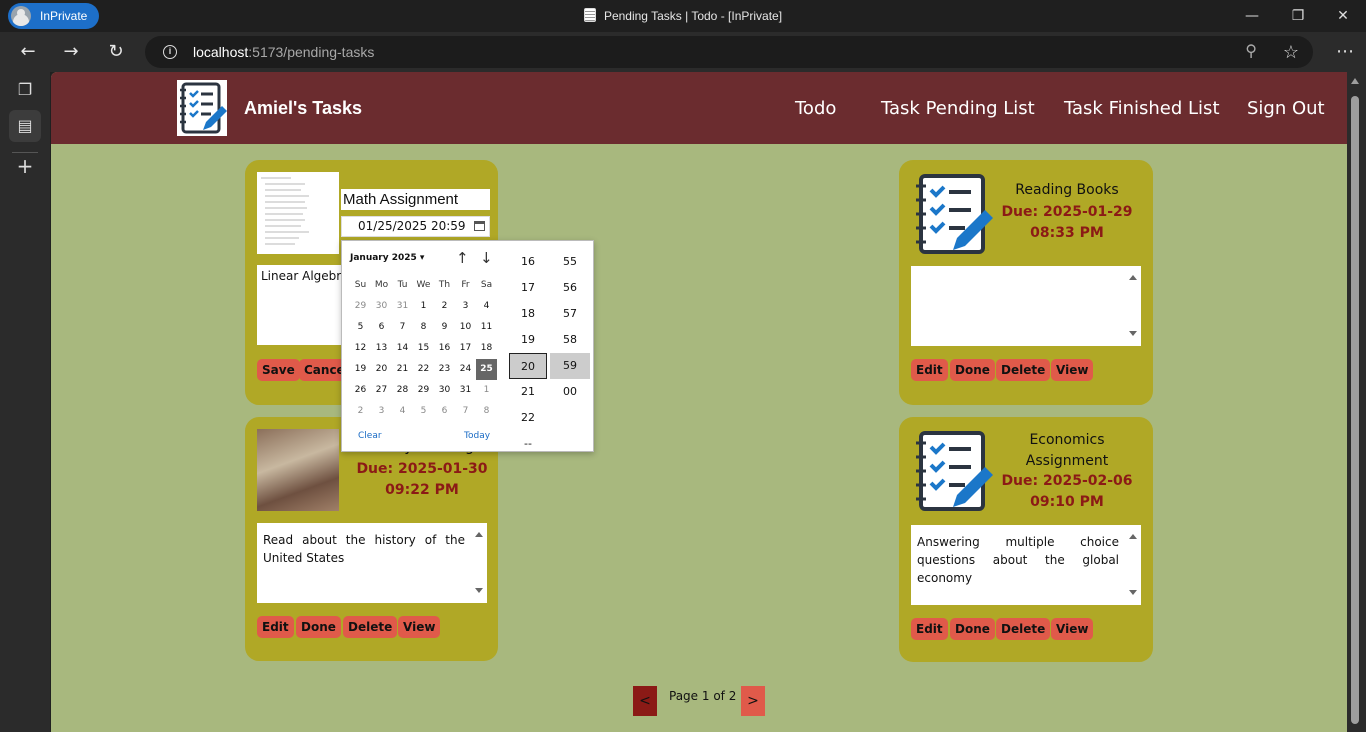 This screenshot has height=732, width=1366. I want to click on calendar-day: 28, so click(402, 390).